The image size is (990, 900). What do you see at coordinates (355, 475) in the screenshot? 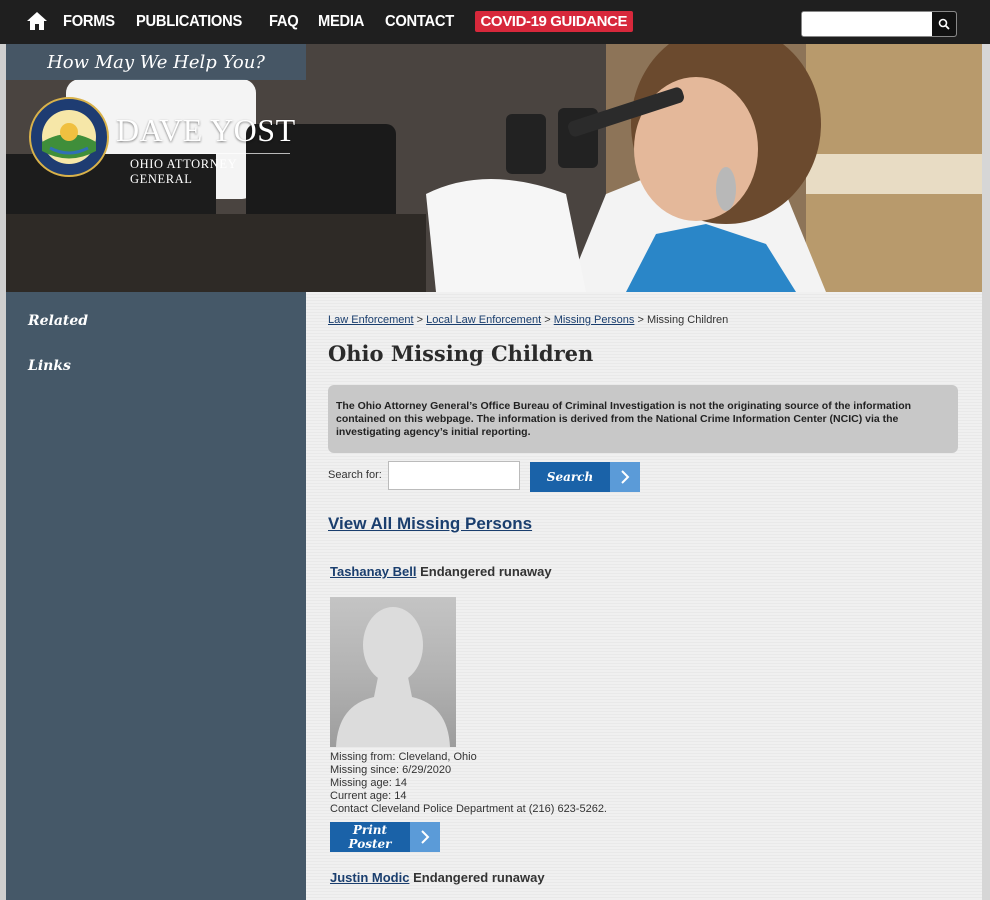
I see `search-for-label: Search for:` at bounding box center [355, 475].